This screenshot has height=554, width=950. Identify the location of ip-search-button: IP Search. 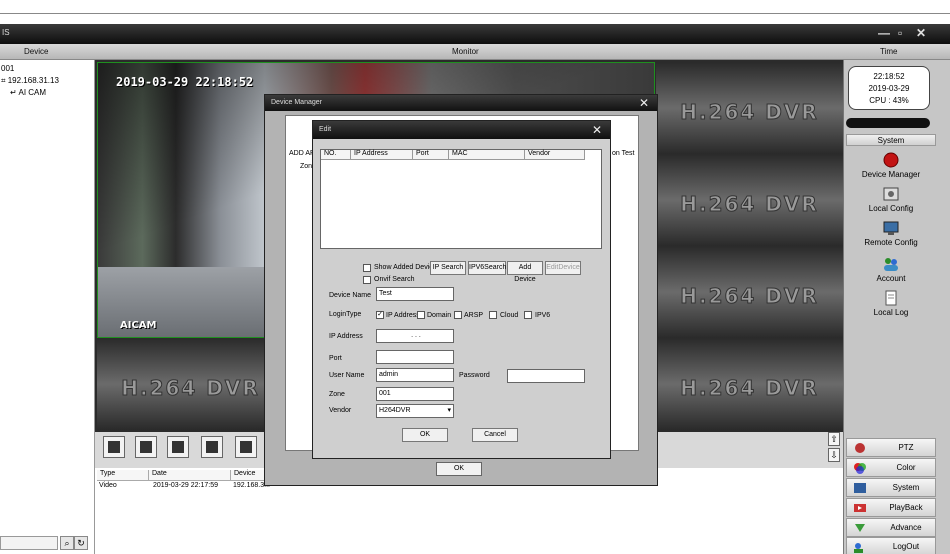
(448, 268).